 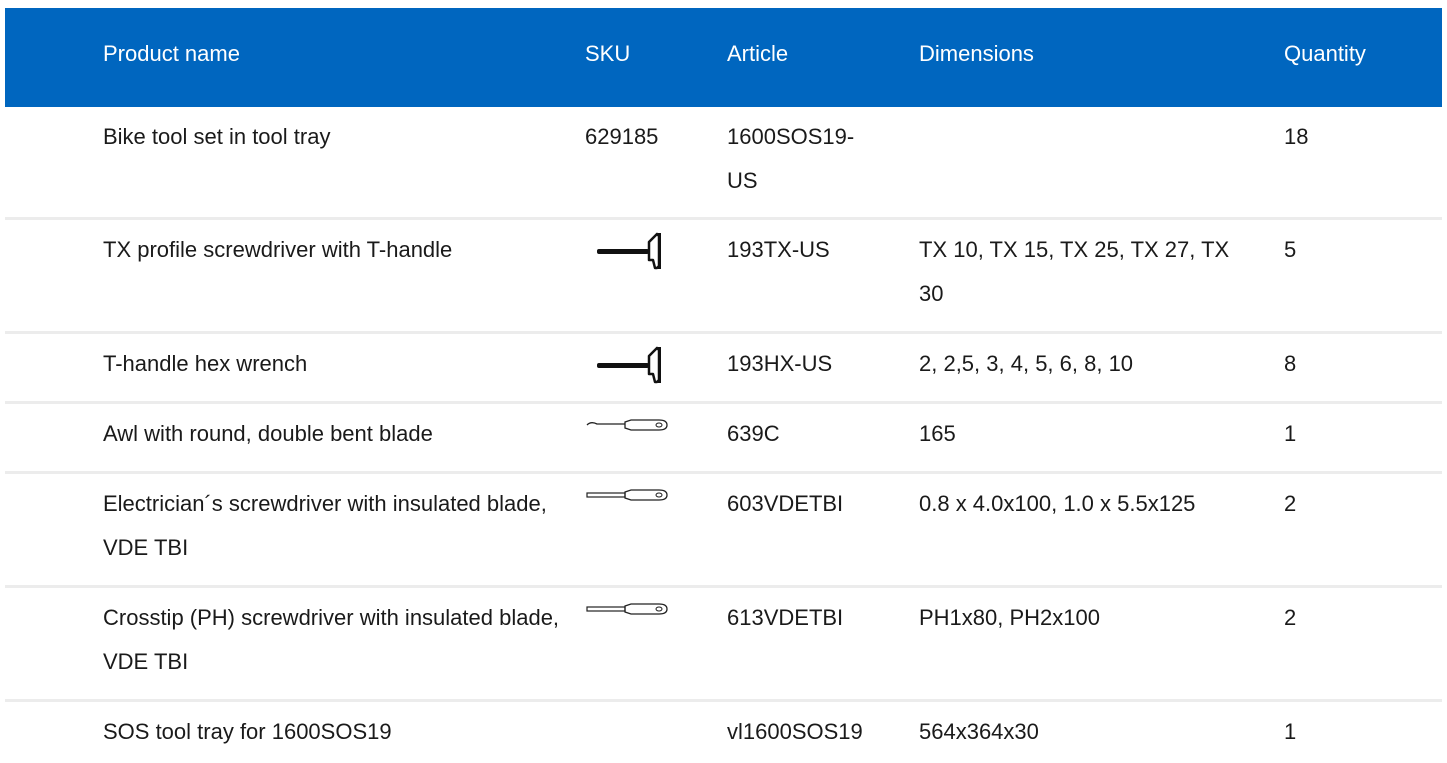 What do you see at coordinates (338, 54) in the screenshot?
I see `column-header-product-name: Product name` at bounding box center [338, 54].